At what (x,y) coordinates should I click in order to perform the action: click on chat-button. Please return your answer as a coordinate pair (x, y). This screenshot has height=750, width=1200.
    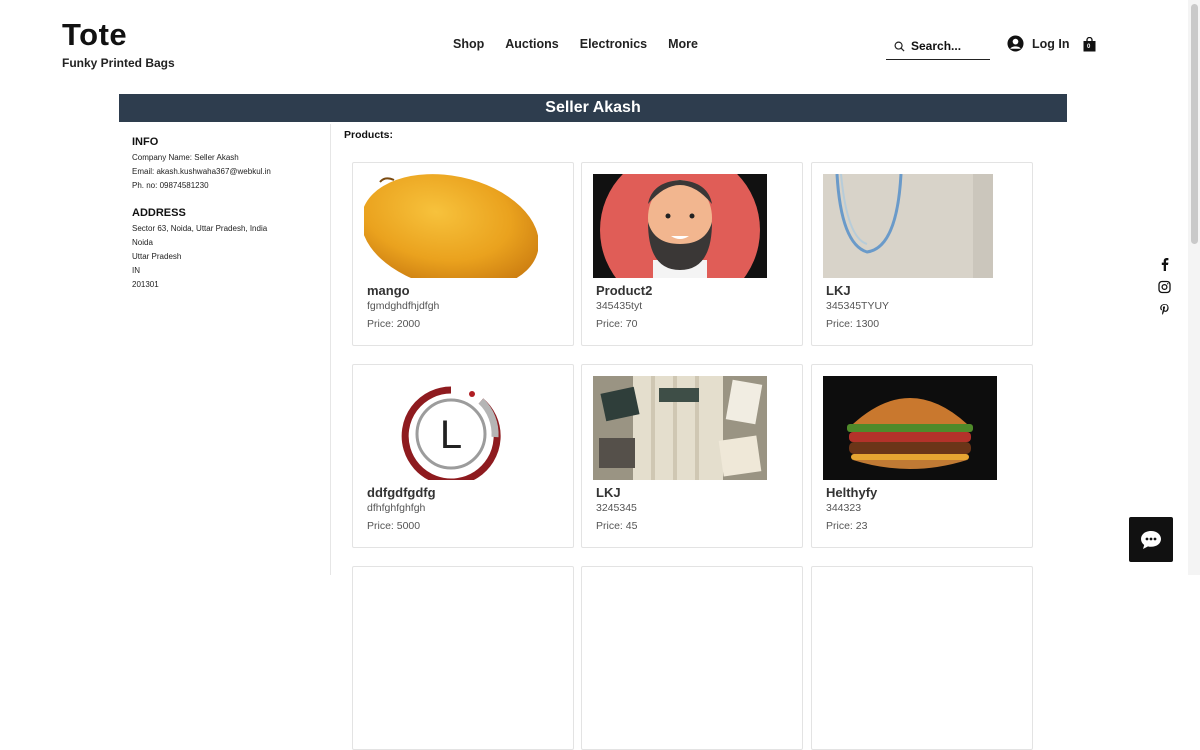
    Looking at the image, I should click on (1151, 539).